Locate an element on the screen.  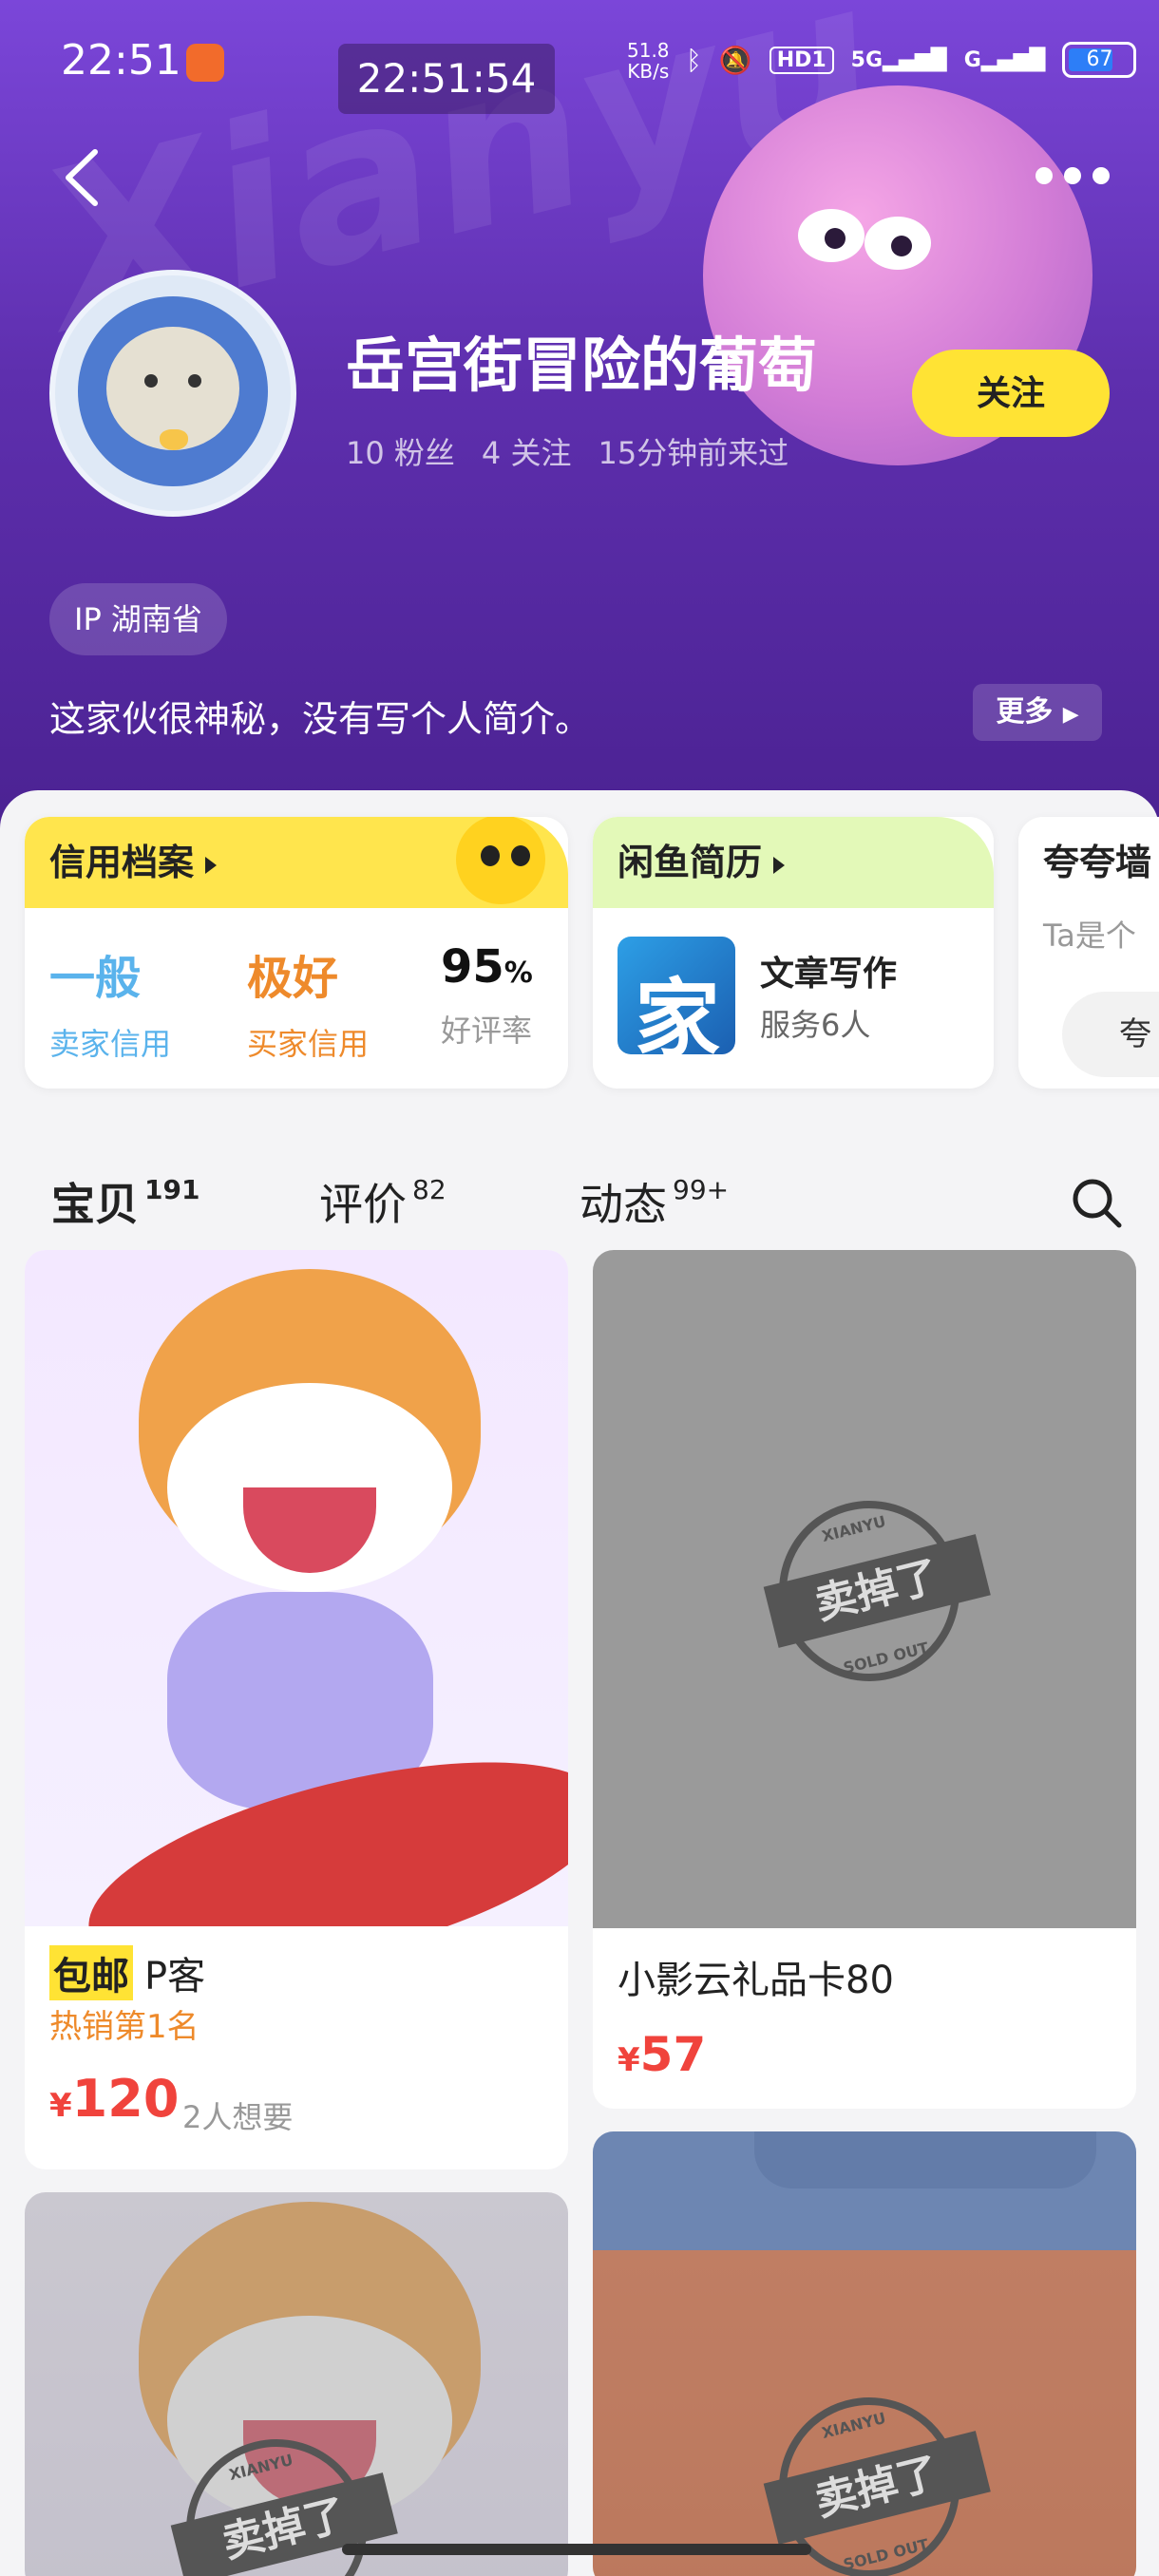
mute-bell-icon: 🔕 is located at coordinates (735, 60).